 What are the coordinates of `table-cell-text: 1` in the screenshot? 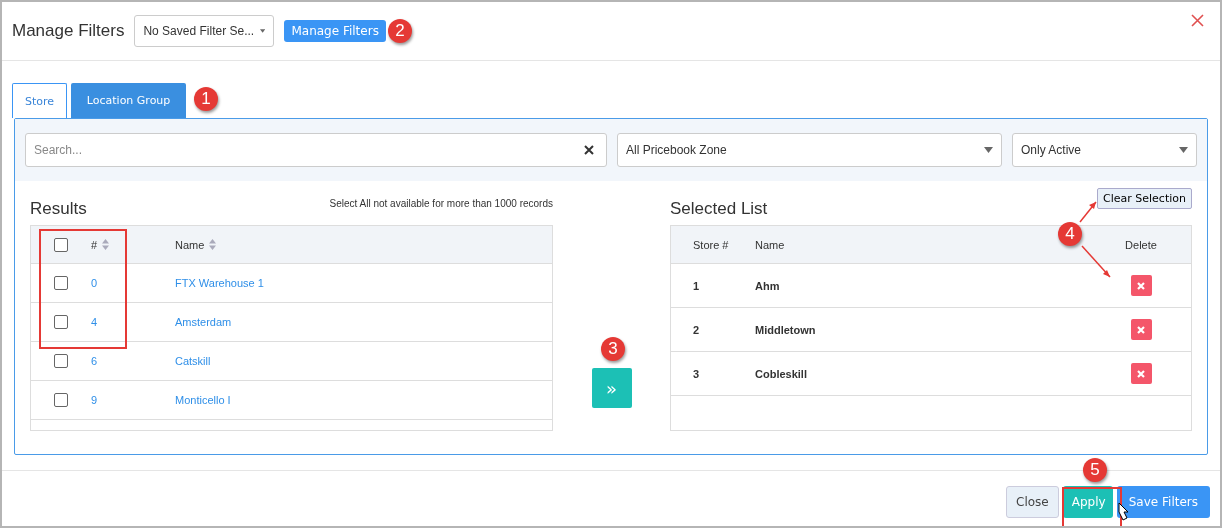 It's located at (696, 285).